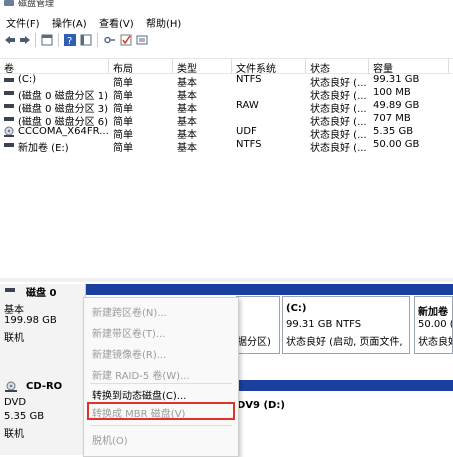 Image resolution: width=453 pixels, height=457 pixels. I want to click on help-icon: ?, so click(70, 40).